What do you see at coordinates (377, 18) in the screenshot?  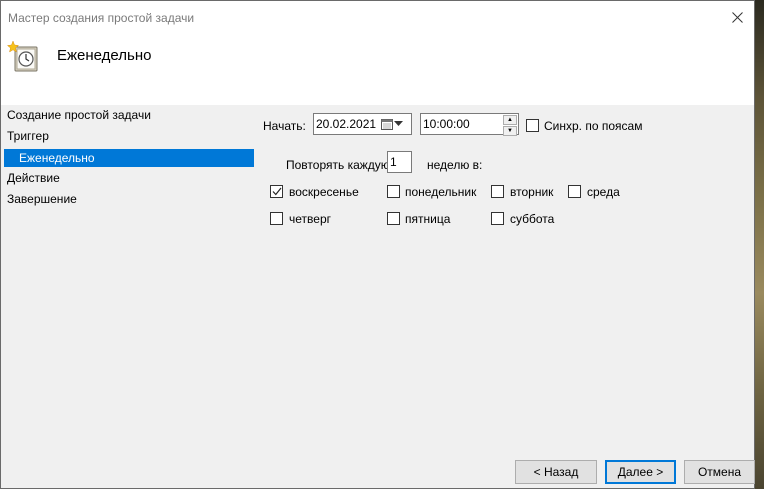 I see `title-bar: Мастер создания простой задачи` at bounding box center [377, 18].